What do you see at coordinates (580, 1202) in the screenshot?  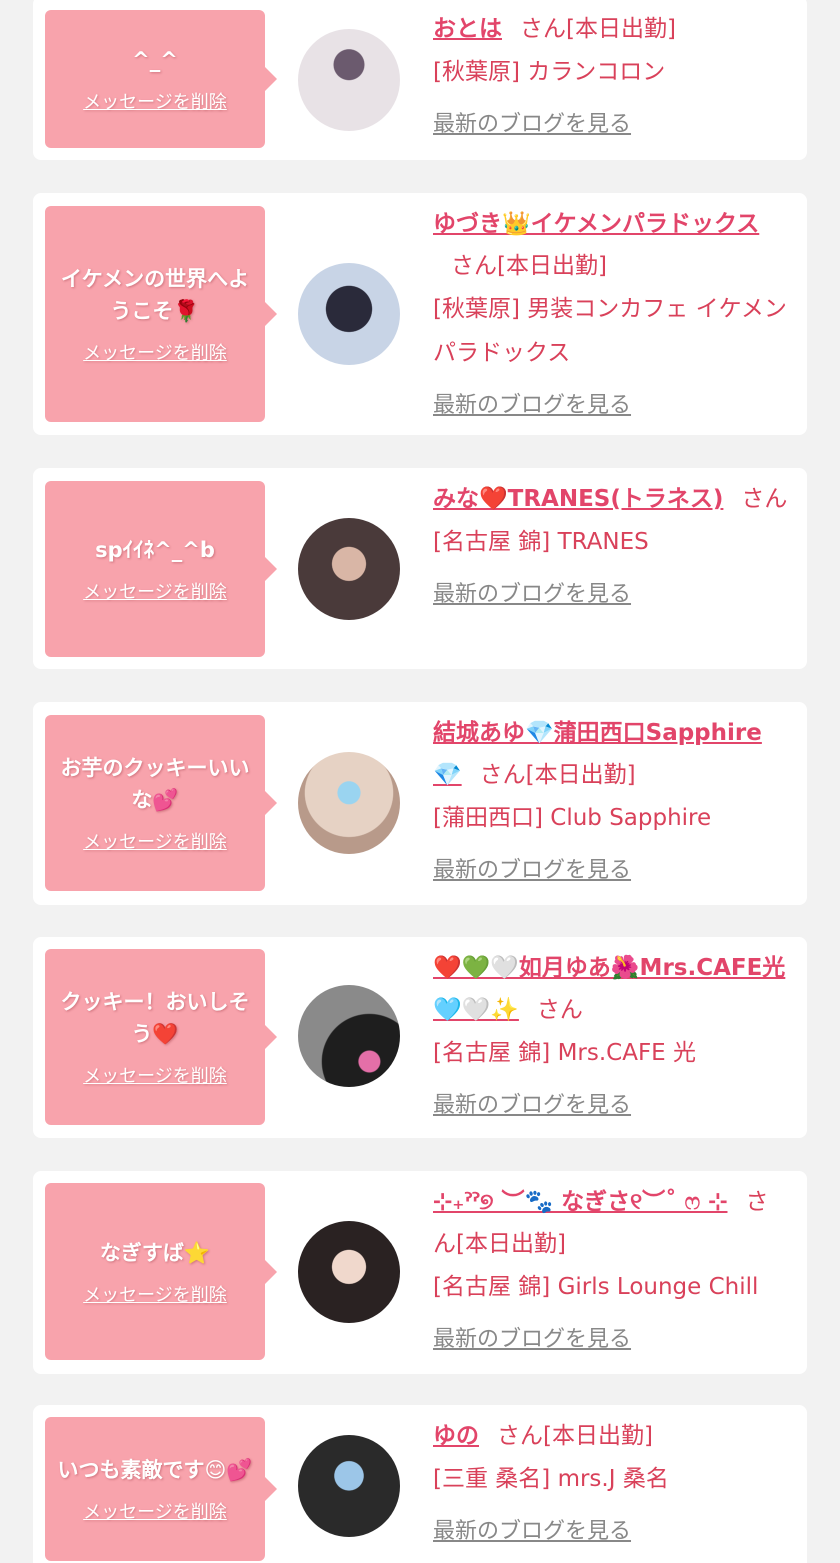 I see `cast-name-link: ⊹₊ˀˀ୭ ︶🐾 なぎさ୧︶˚ ෆ ⊹` at bounding box center [580, 1202].